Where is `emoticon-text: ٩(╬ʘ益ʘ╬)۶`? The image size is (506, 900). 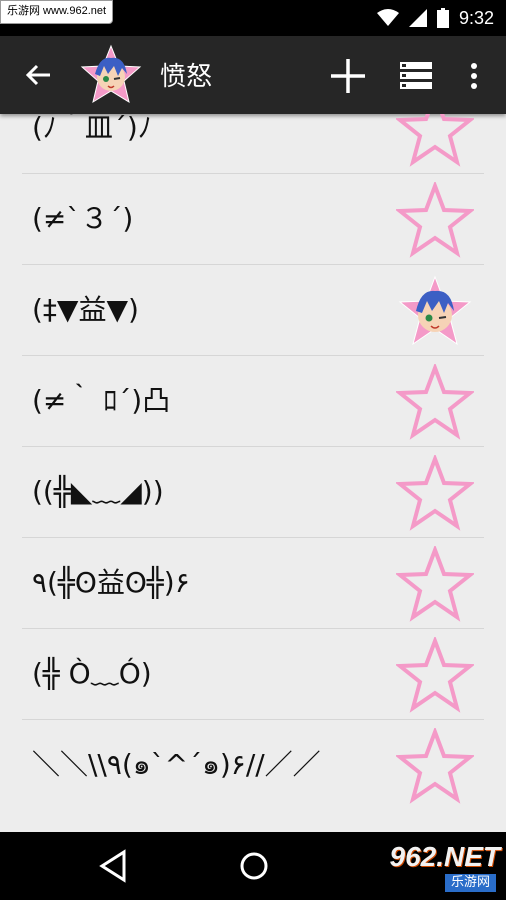
emoticon-text: ٩(╬ʘ益ʘ╬)۶ is located at coordinates (111, 582).